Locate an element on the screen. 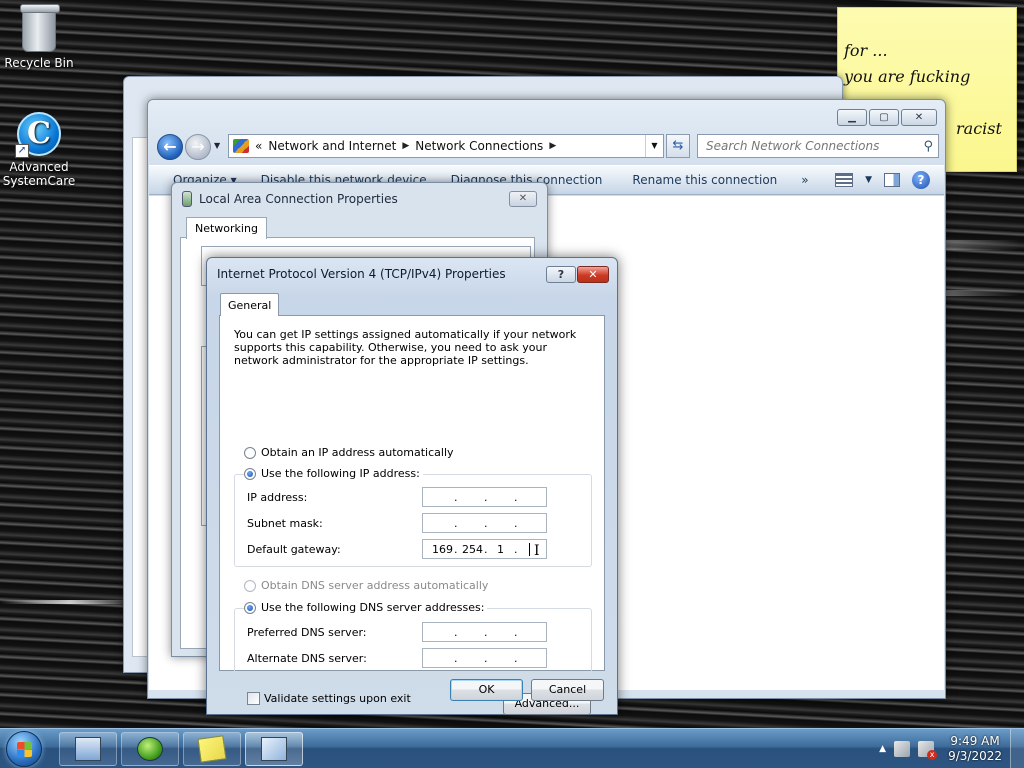  recent-pages-dropdown: ▼ is located at coordinates (217, 145).